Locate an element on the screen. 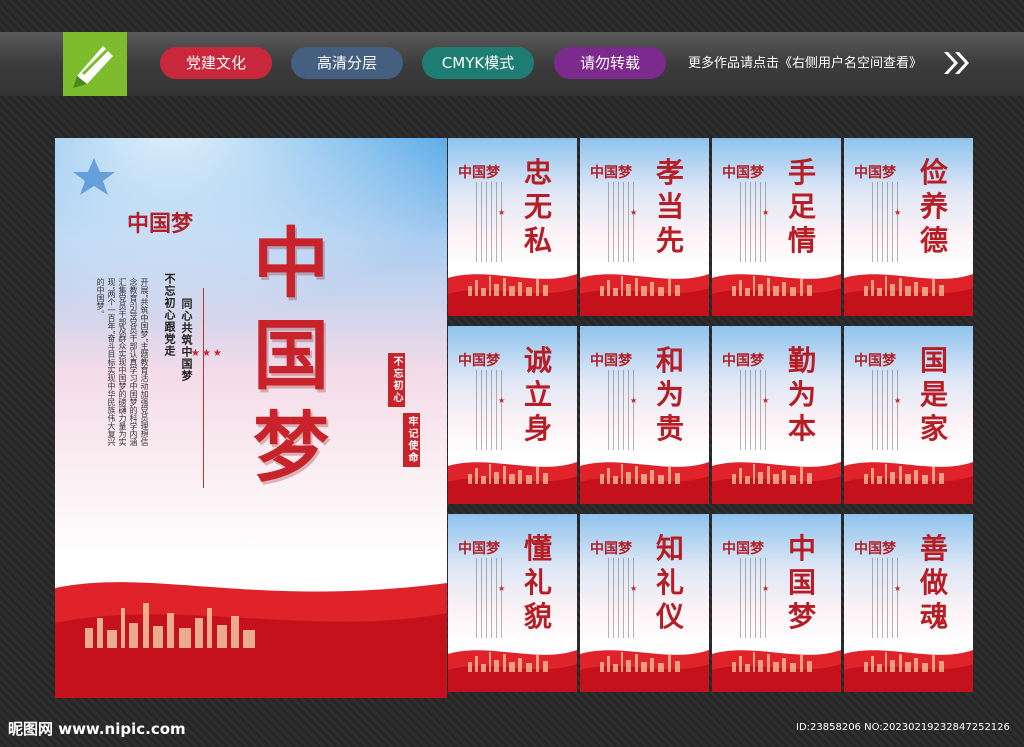 The width and height of the screenshot is (1024, 747). card-title: 俭养德 is located at coordinates (933, 206).